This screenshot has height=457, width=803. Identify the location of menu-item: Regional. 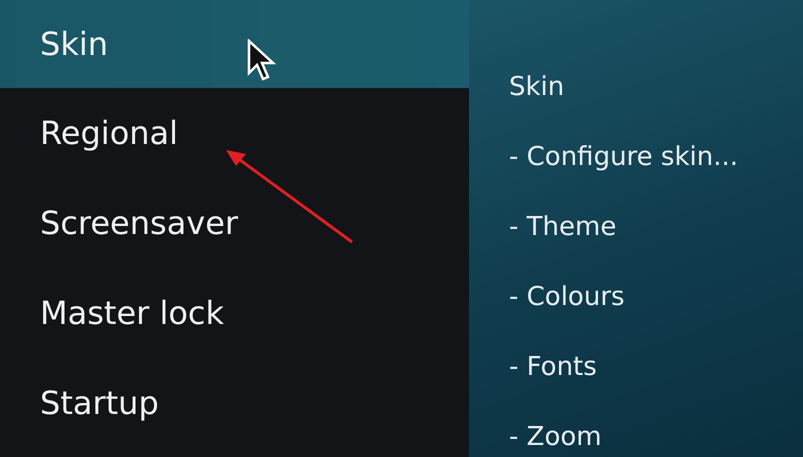
(234, 133).